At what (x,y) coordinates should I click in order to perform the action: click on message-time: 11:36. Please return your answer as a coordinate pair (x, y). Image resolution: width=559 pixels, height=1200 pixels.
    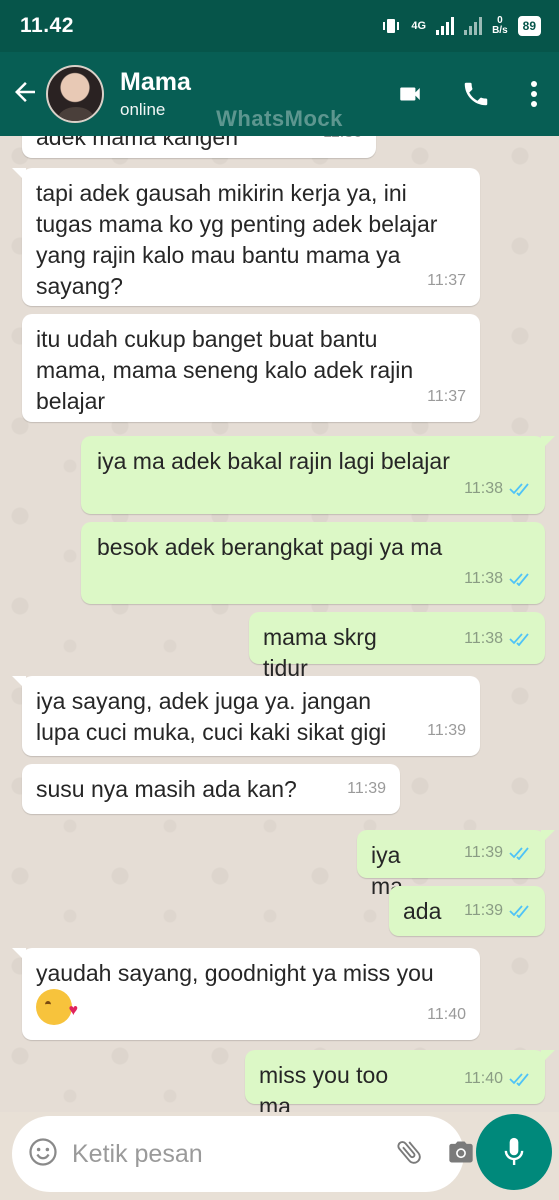
    Looking at the image, I should click on (342, 142).